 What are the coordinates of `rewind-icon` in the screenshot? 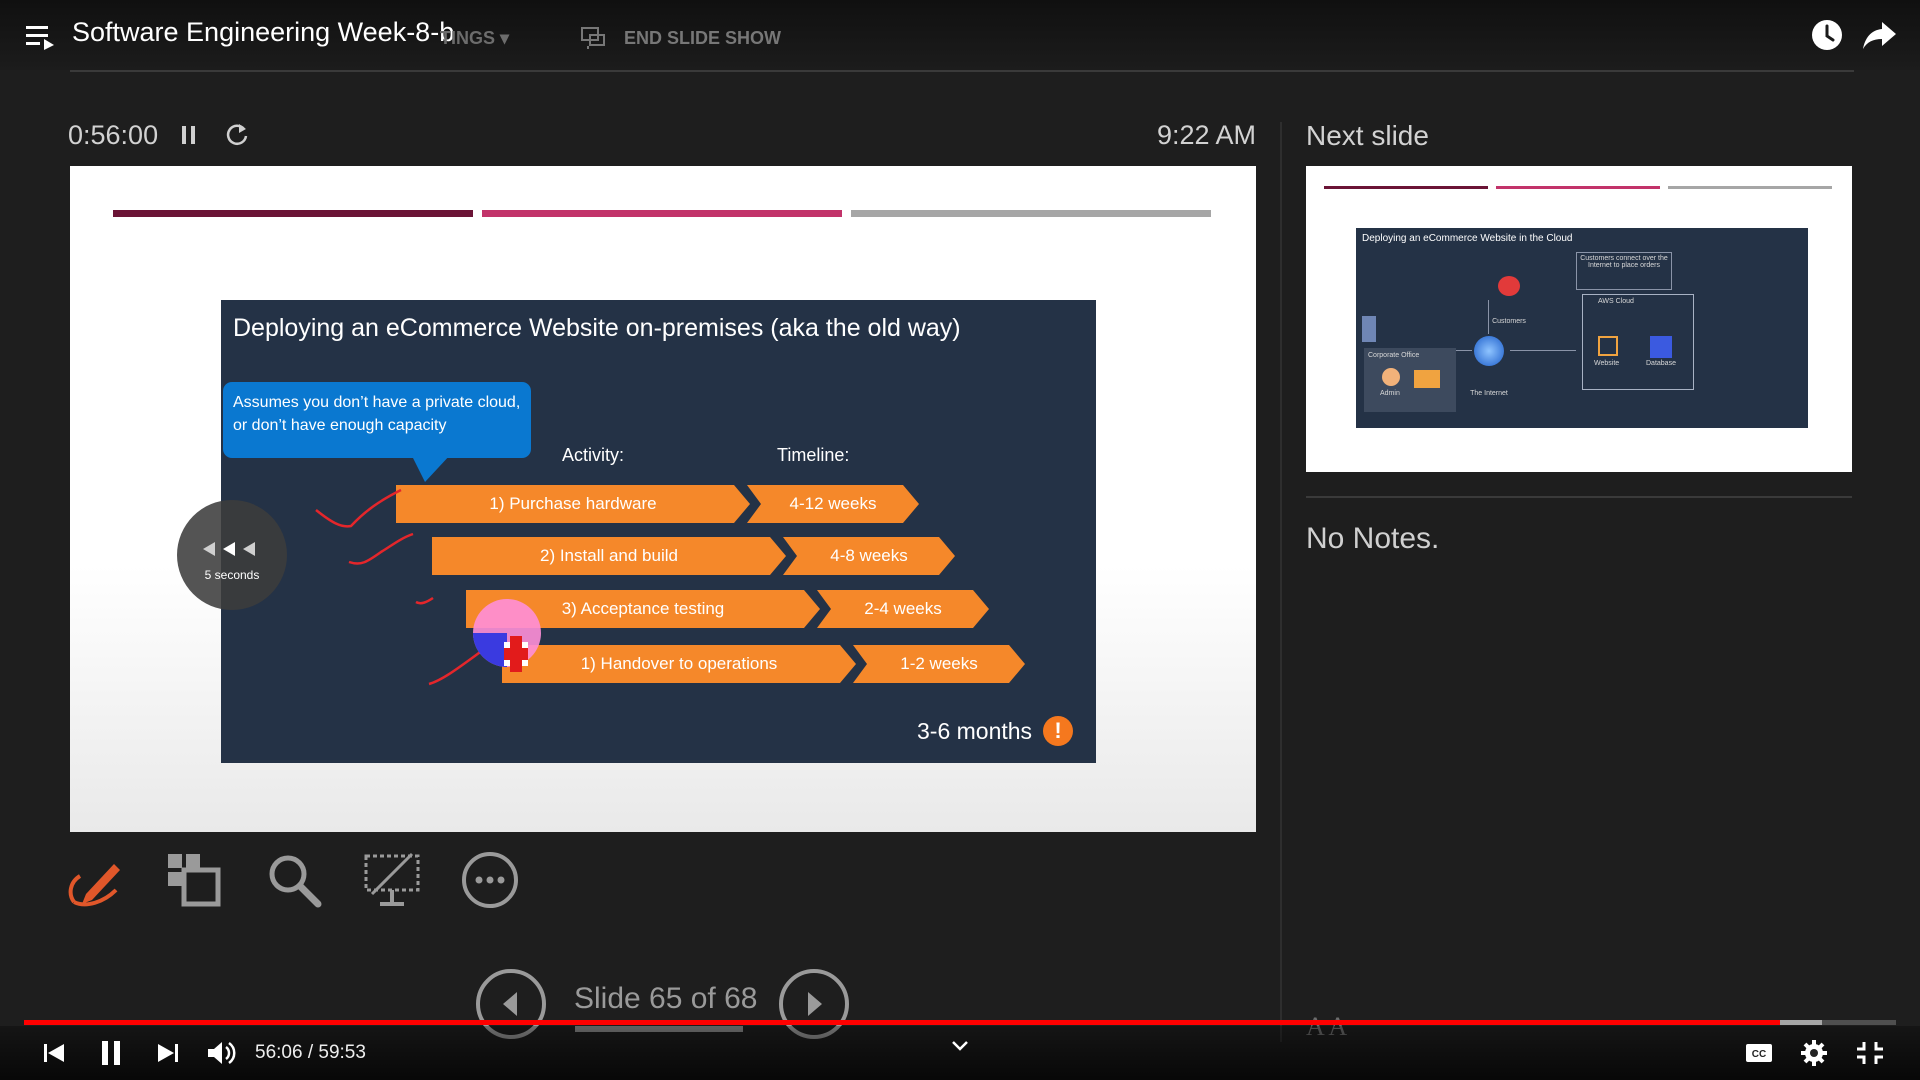 It's located at (229, 549).